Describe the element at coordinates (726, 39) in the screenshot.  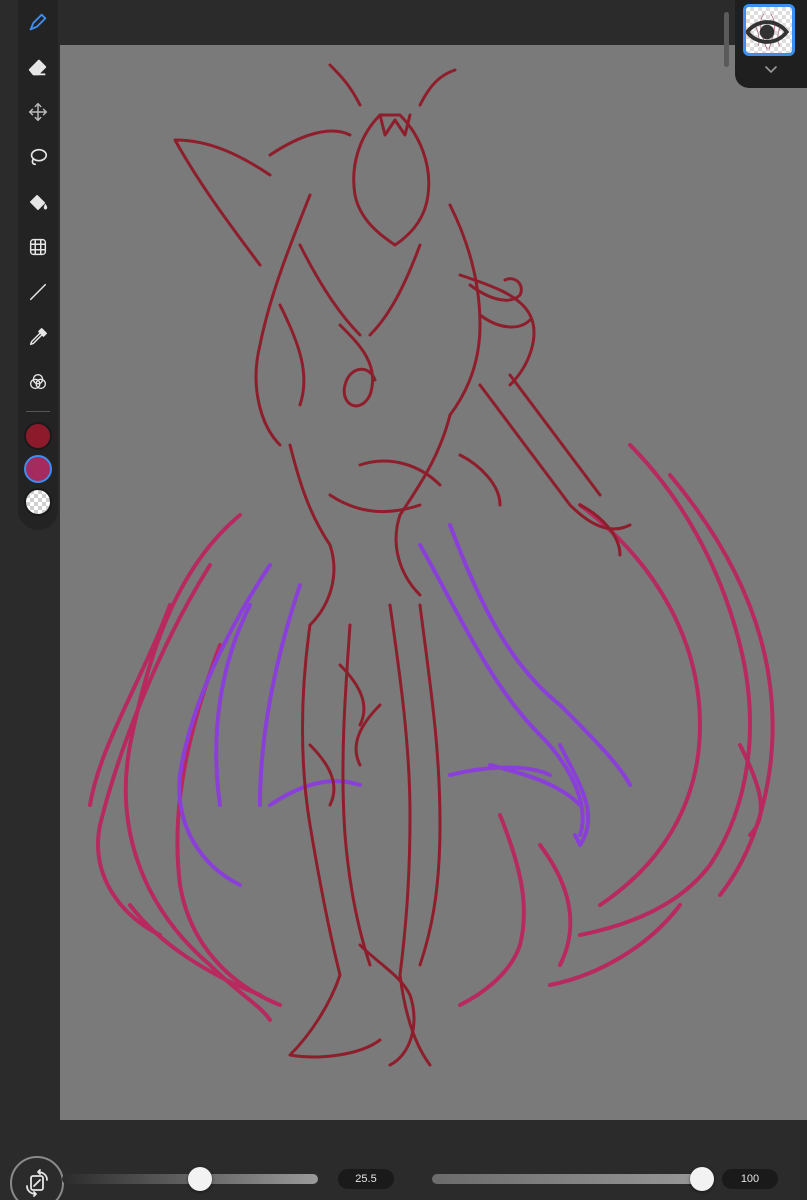
I see `layers-scrollbar` at that location.